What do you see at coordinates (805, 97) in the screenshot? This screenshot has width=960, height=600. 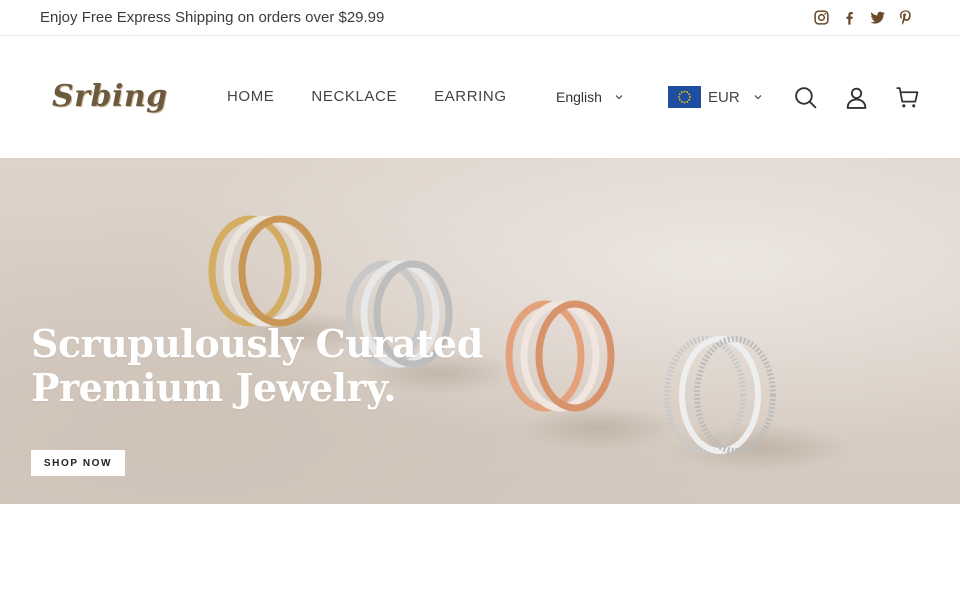 I see `search-icon` at bounding box center [805, 97].